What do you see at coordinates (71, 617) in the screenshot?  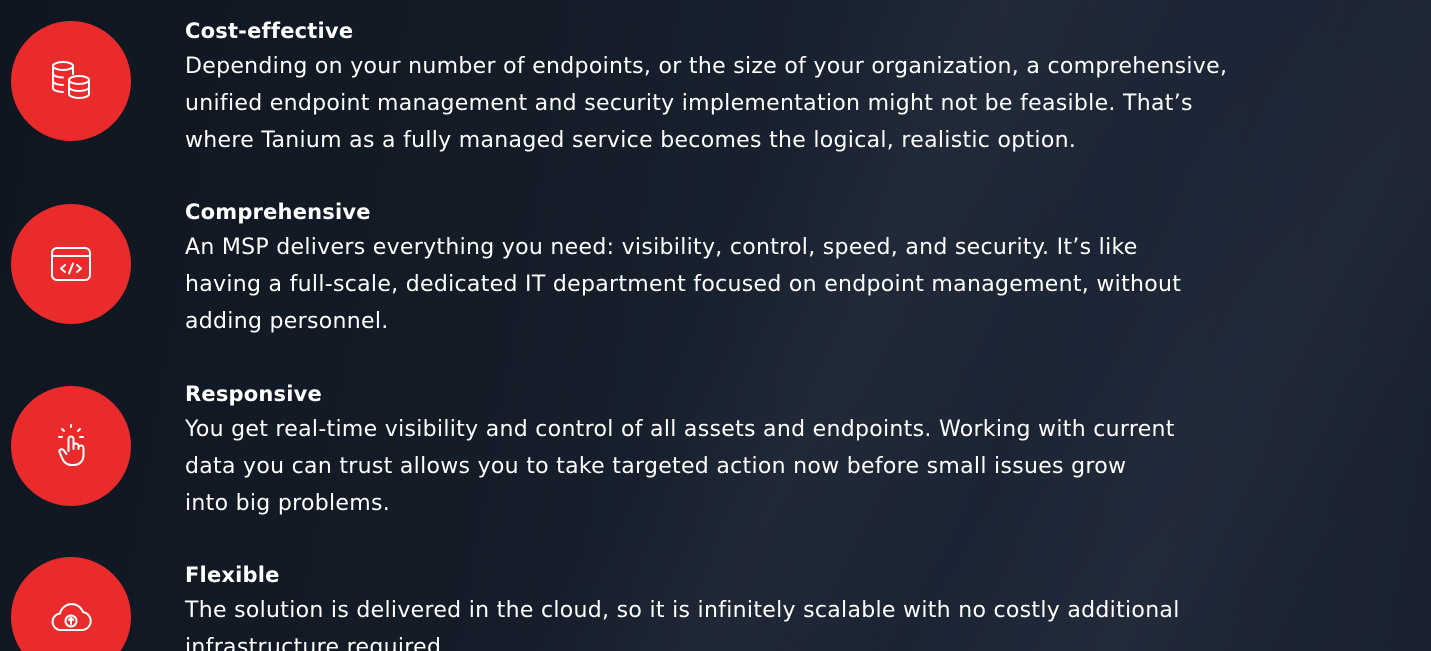 I see `cloud-upload-icon` at bounding box center [71, 617].